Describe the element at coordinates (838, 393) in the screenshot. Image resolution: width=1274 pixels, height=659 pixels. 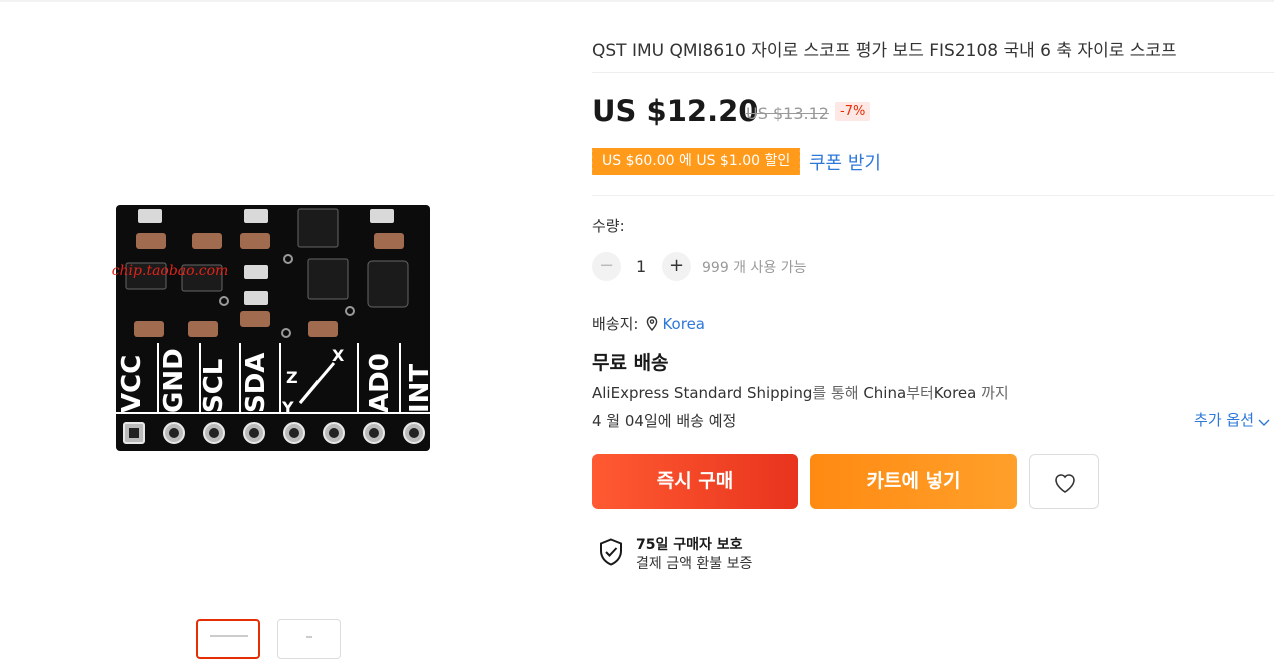
I see `shipping-text: 를 통해` at that location.